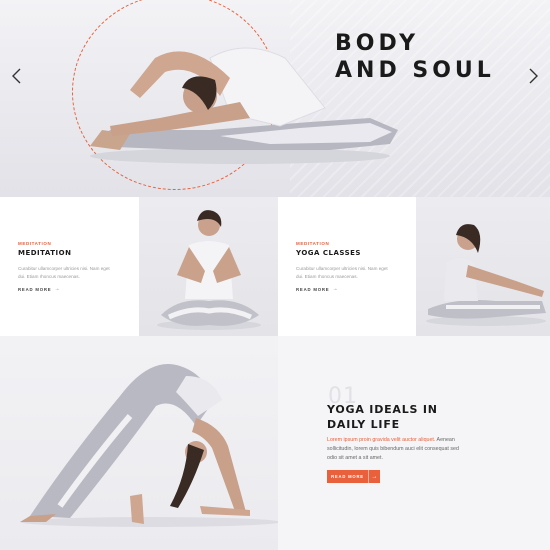 Image resolution: width=550 pixels, height=550 pixels. Describe the element at coordinates (382, 409) in the screenshot. I see `ideals-title-line-1: YOGA IDEALS IN` at that location.